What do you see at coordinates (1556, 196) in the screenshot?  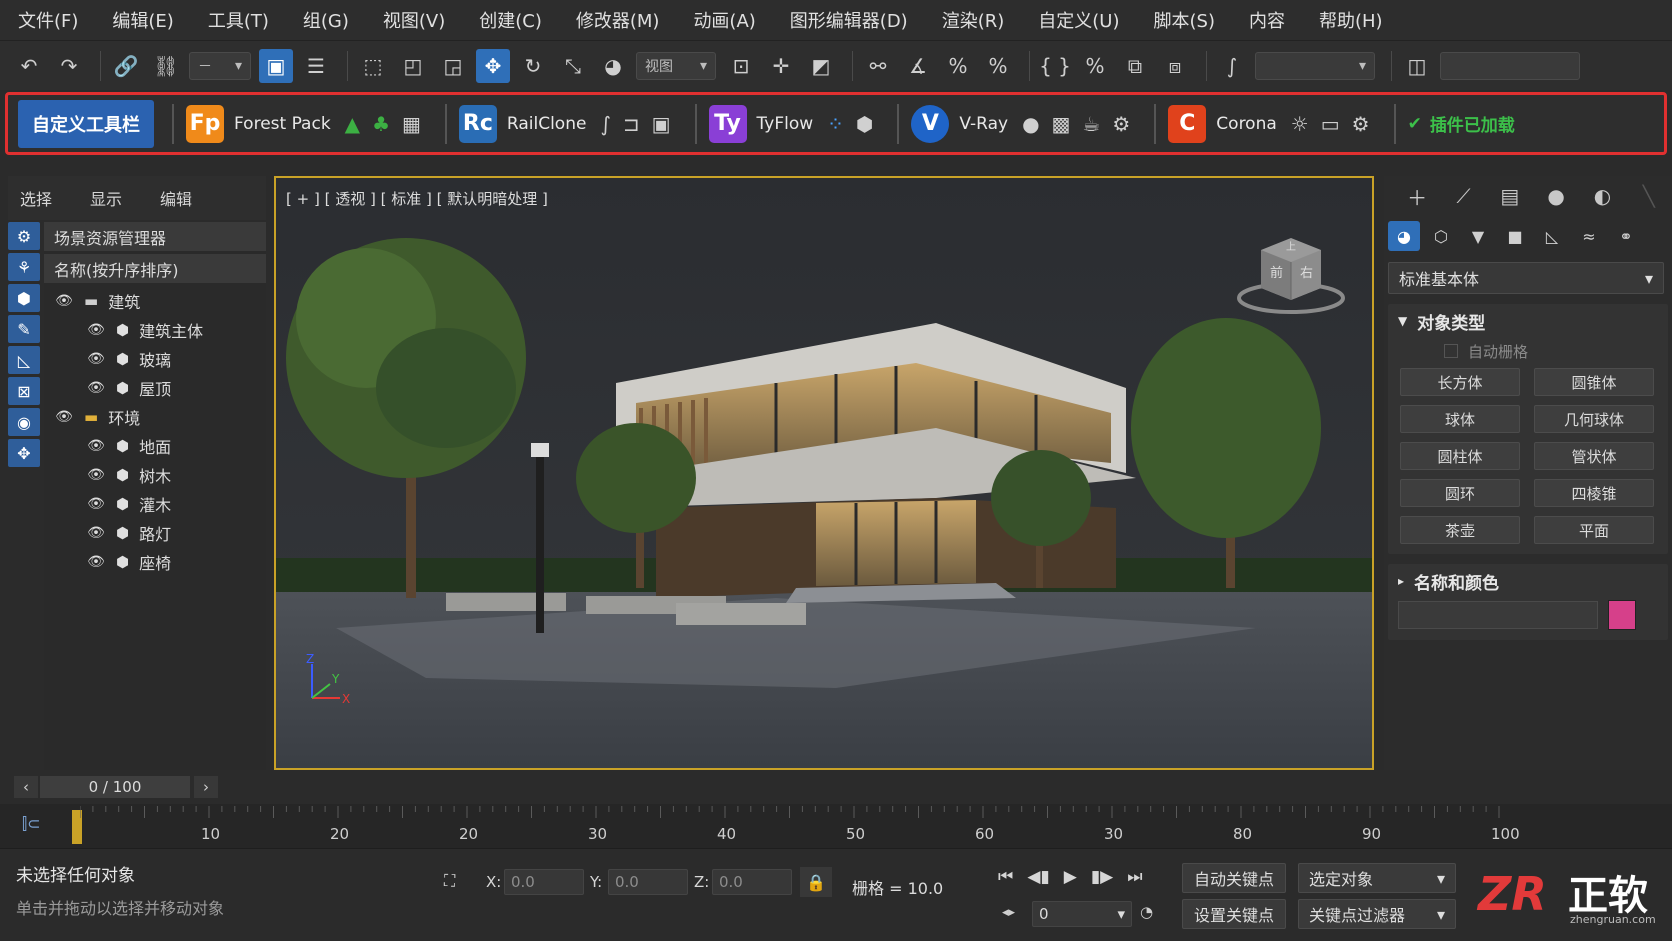 I see `motion-tab-icon: ●` at bounding box center [1556, 196].